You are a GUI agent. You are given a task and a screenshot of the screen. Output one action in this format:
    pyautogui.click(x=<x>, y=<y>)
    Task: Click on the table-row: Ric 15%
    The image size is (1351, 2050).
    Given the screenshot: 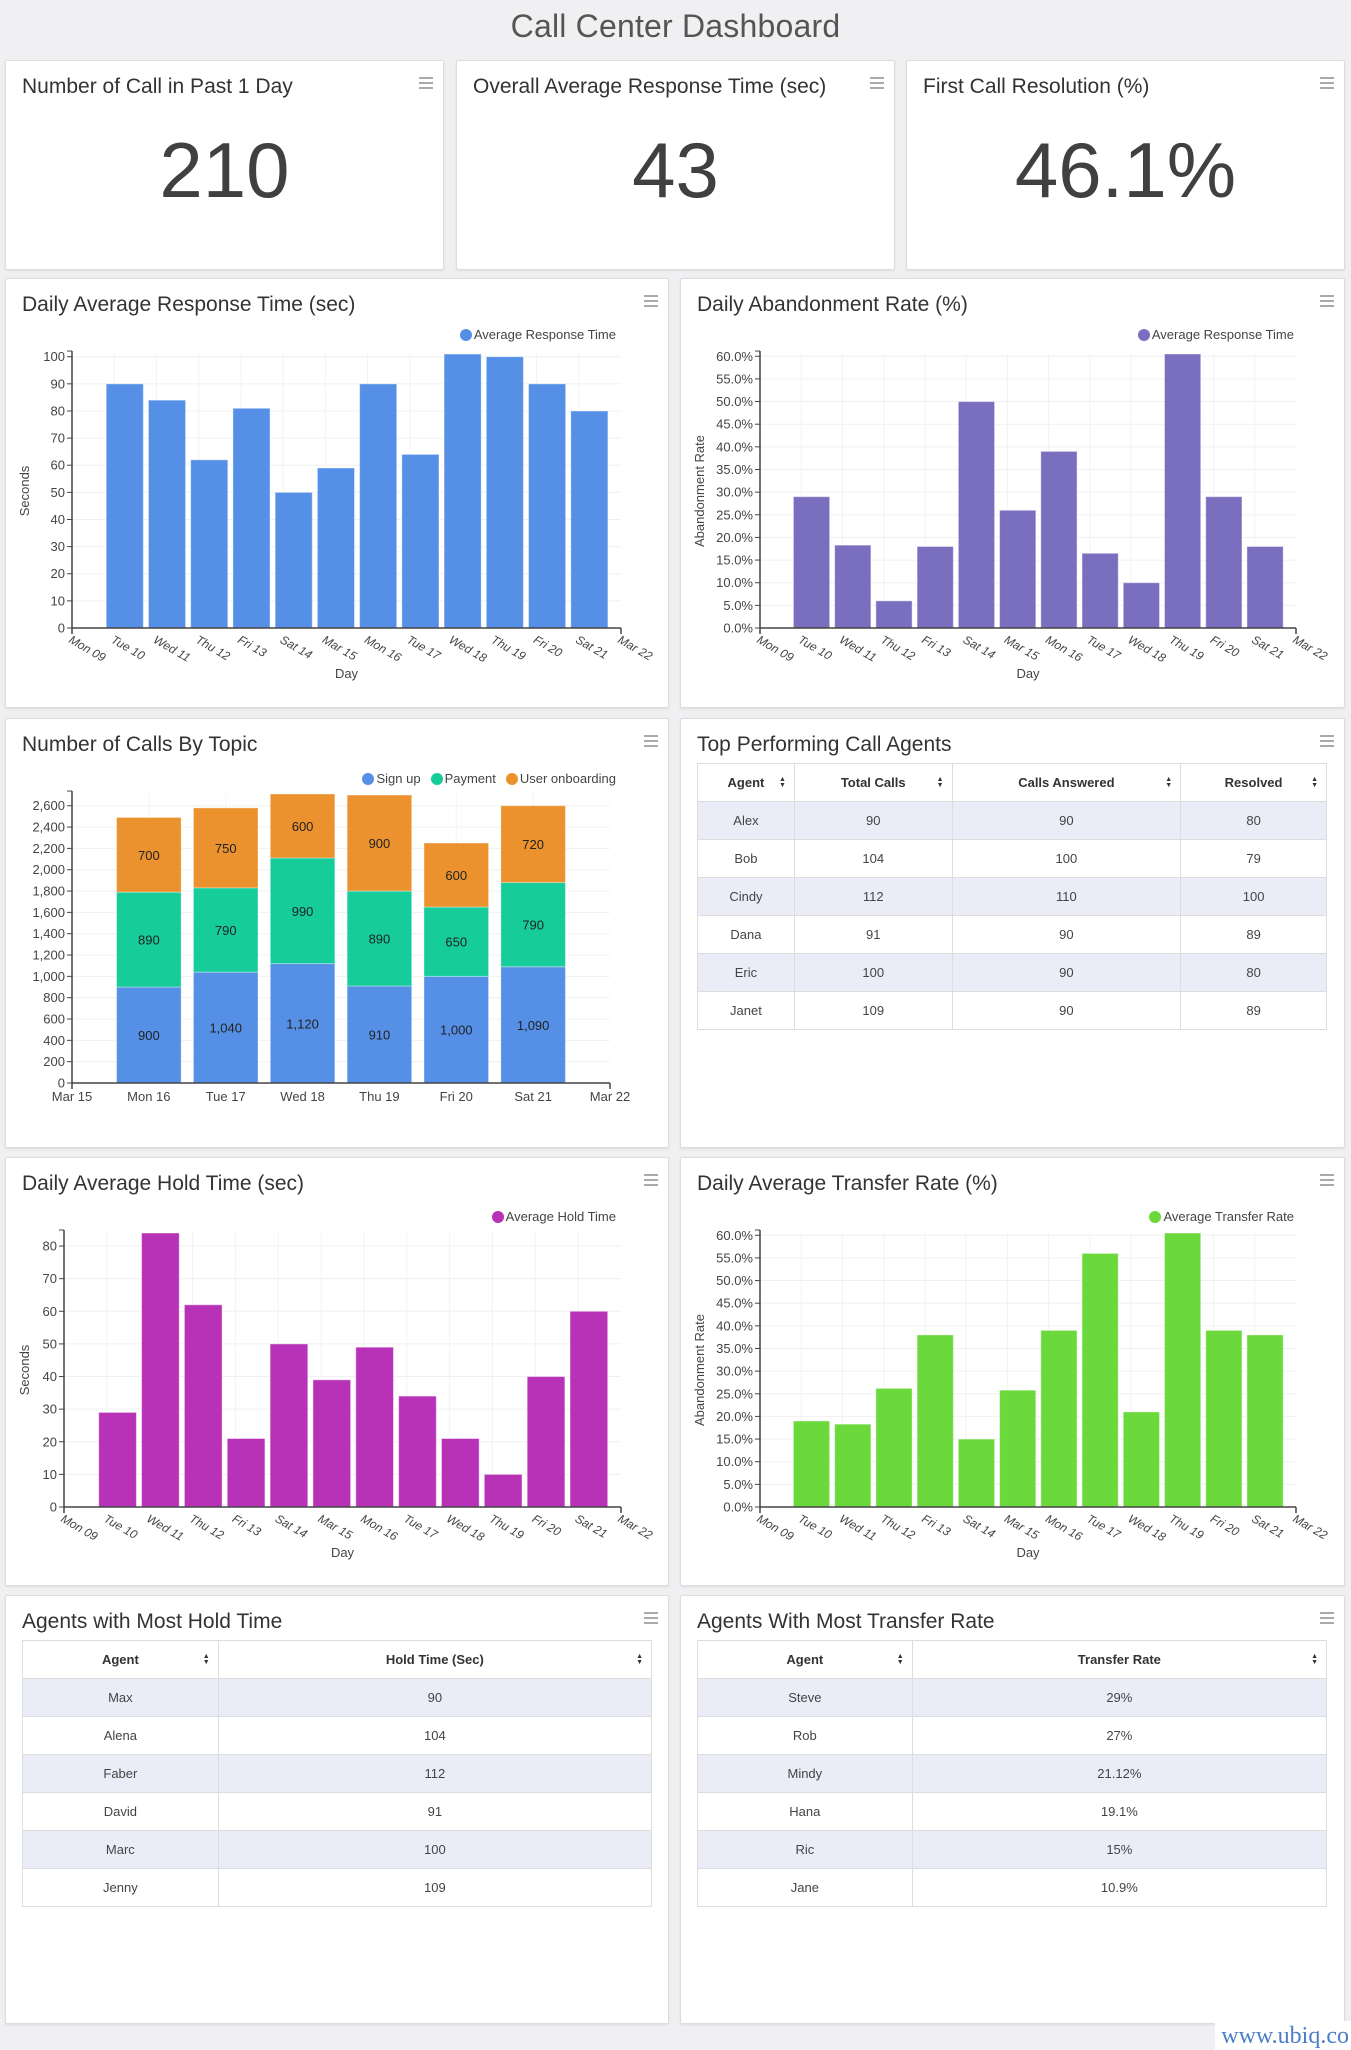 What is the action you would take?
    pyautogui.click(x=1012, y=1849)
    